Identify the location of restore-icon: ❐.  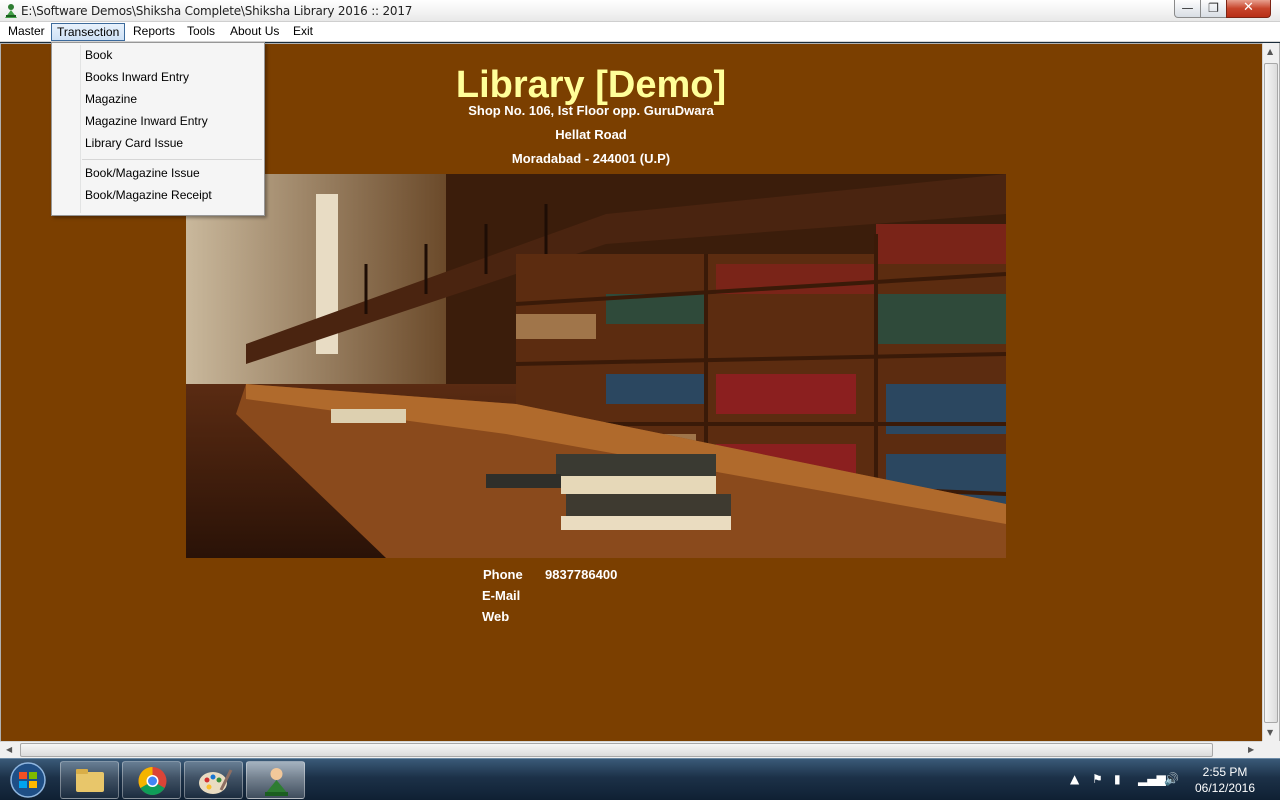
(1213, 8).